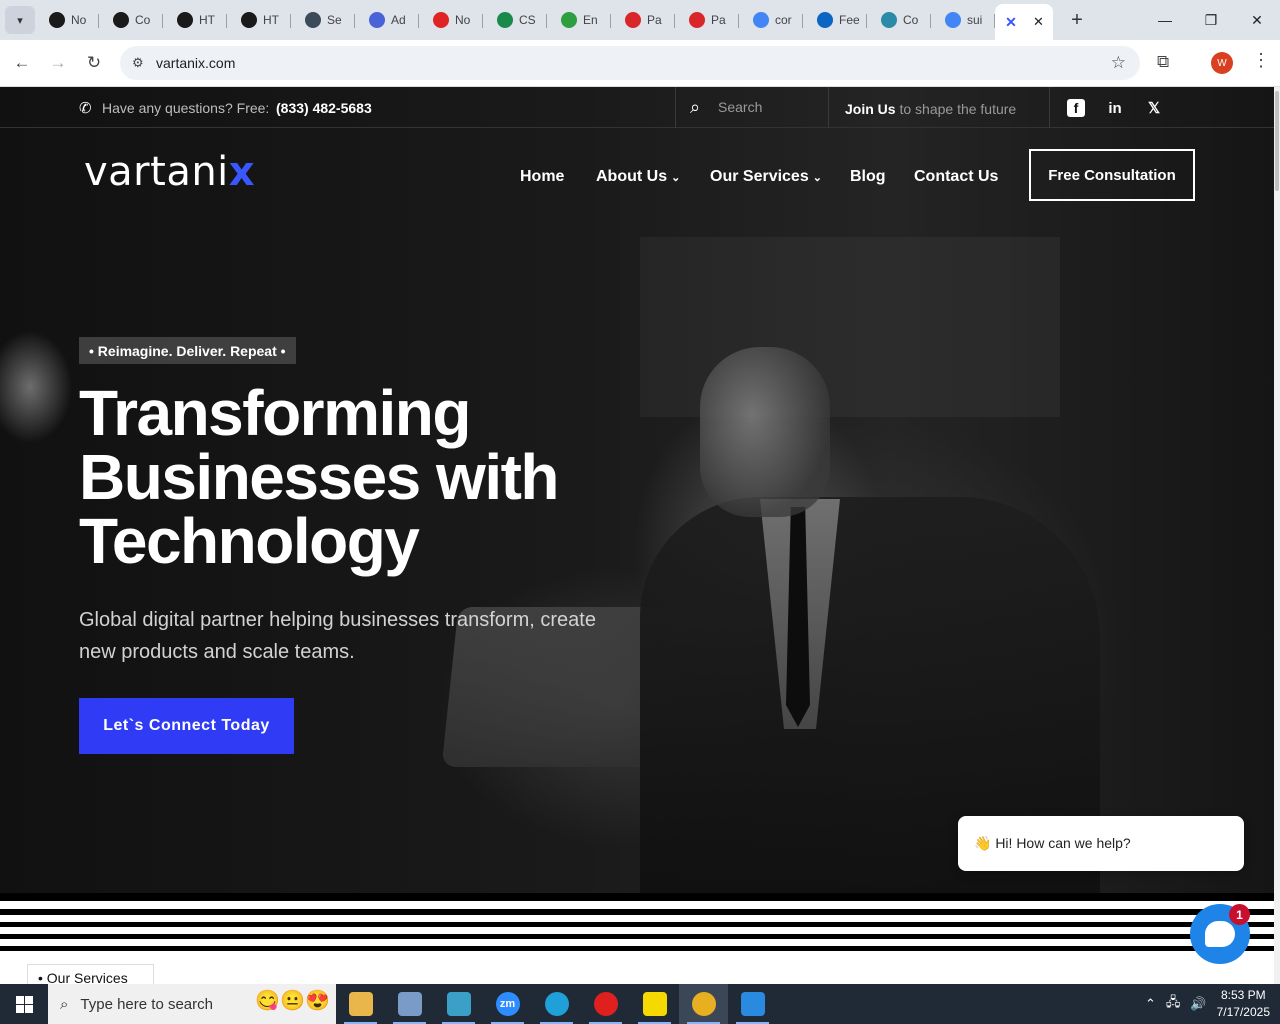 This screenshot has width=1280, height=1024. What do you see at coordinates (387, 20) in the screenshot?
I see `browser-tab: Ad` at bounding box center [387, 20].